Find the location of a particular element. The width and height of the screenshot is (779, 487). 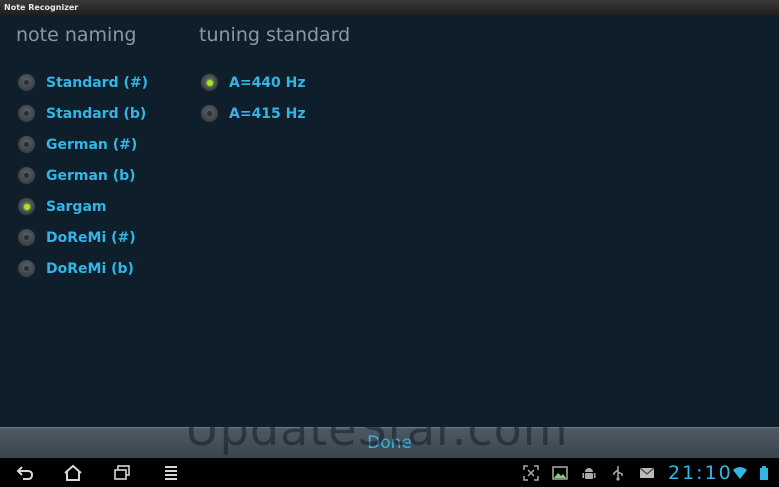

radio-german-sharp: German (#) is located at coordinates (82, 144).